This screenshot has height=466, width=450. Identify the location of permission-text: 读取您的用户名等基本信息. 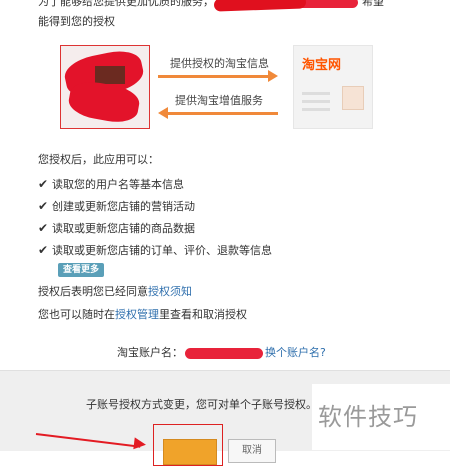
(118, 184).